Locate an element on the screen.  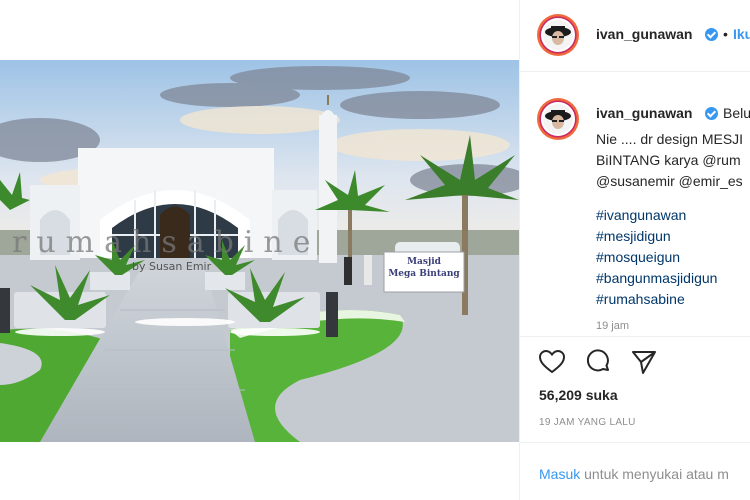
login-prompt-text: untuk menyukai atau m is located at coordinates (654, 474).